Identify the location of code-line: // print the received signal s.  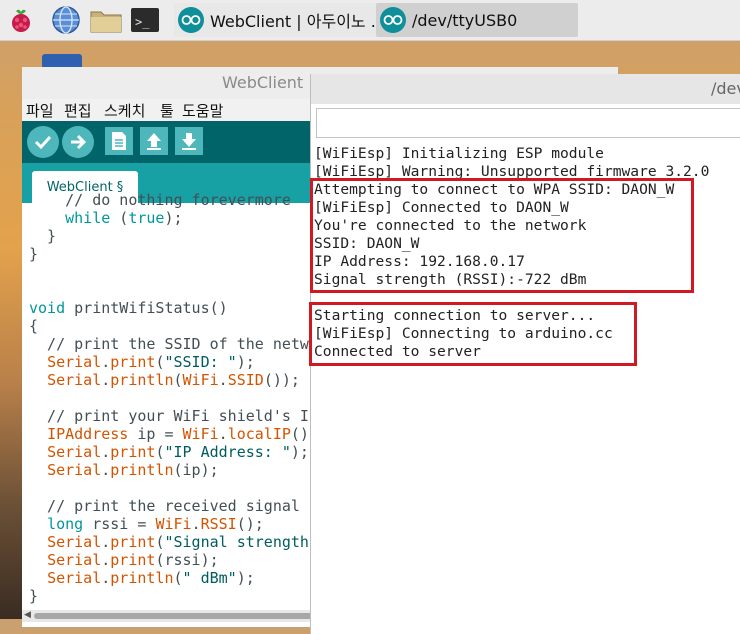
(173, 506).